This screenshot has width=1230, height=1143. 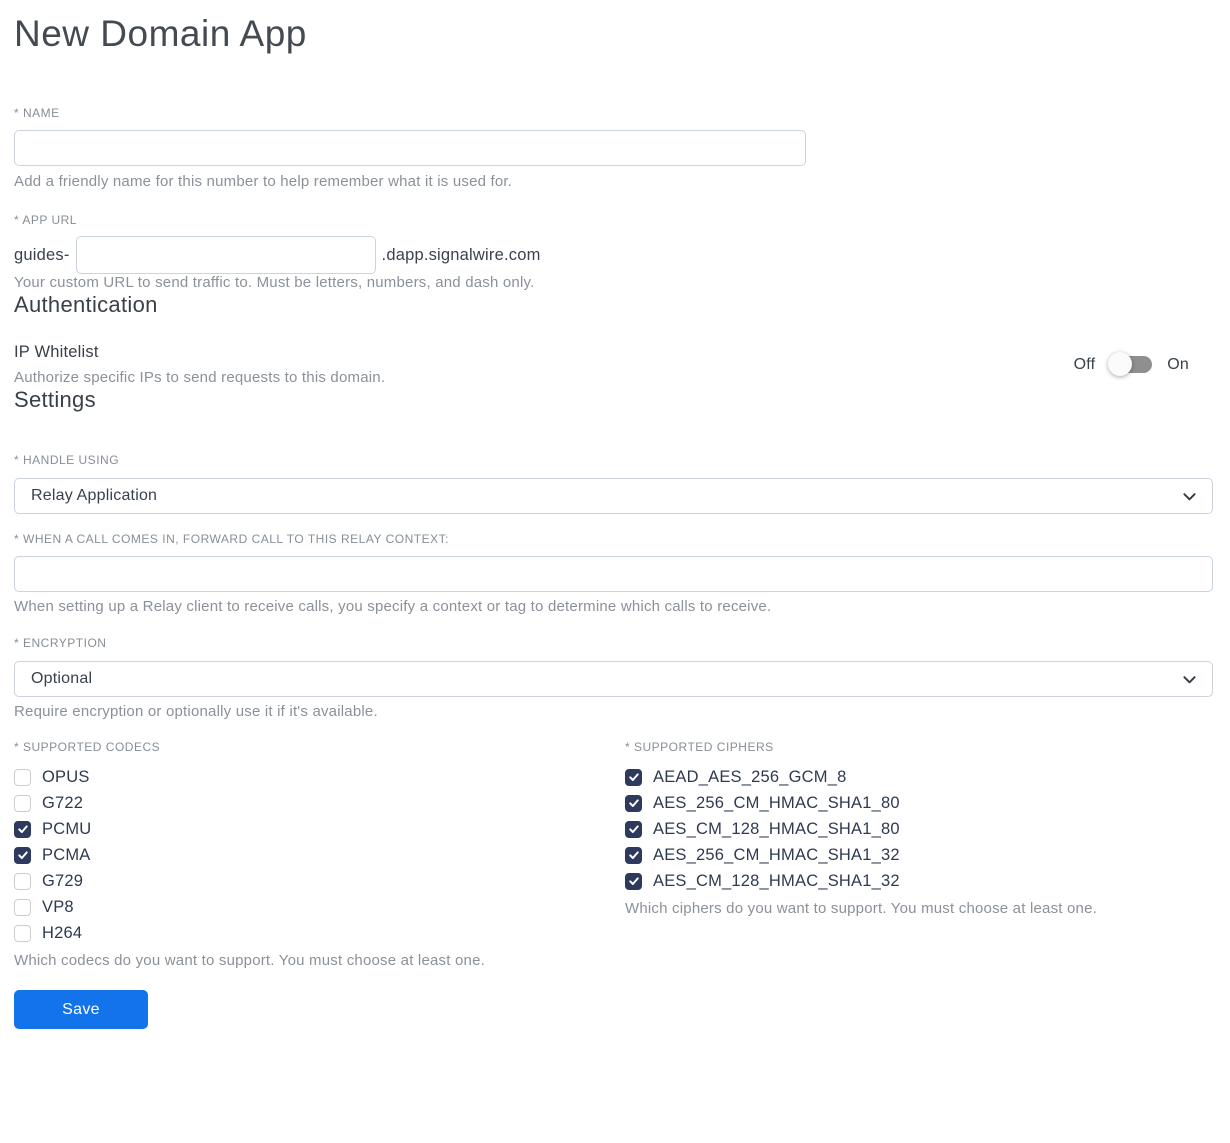 What do you see at coordinates (66, 776) in the screenshot?
I see `checkbox-label: OPUS` at bounding box center [66, 776].